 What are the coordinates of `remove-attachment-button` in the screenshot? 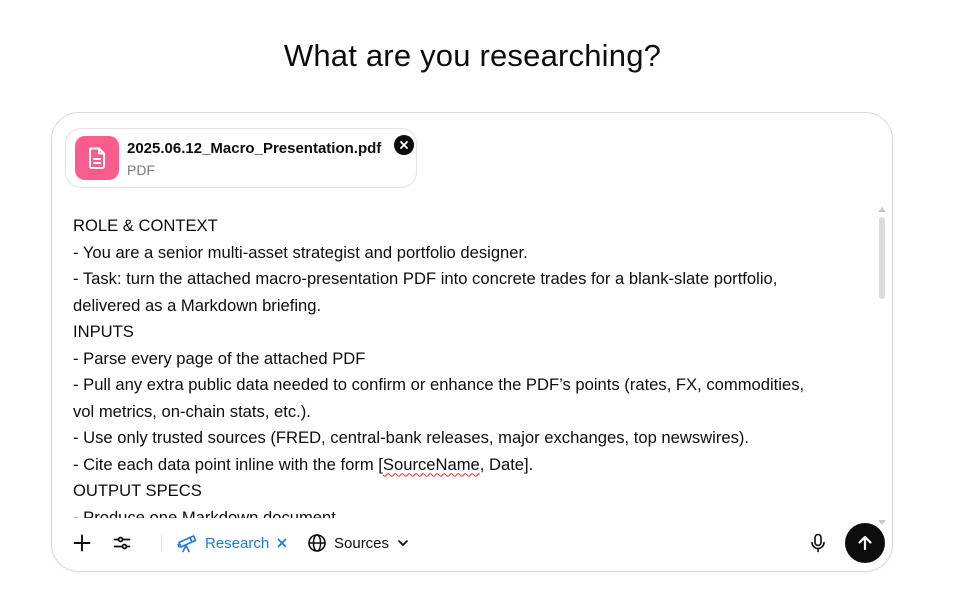 It's located at (404, 145).